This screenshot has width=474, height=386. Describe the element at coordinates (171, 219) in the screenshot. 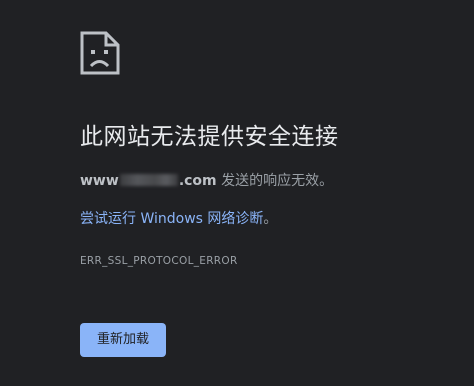

I see `network-diagnostics-link: 尝试运行 Windows 网络诊断` at that location.